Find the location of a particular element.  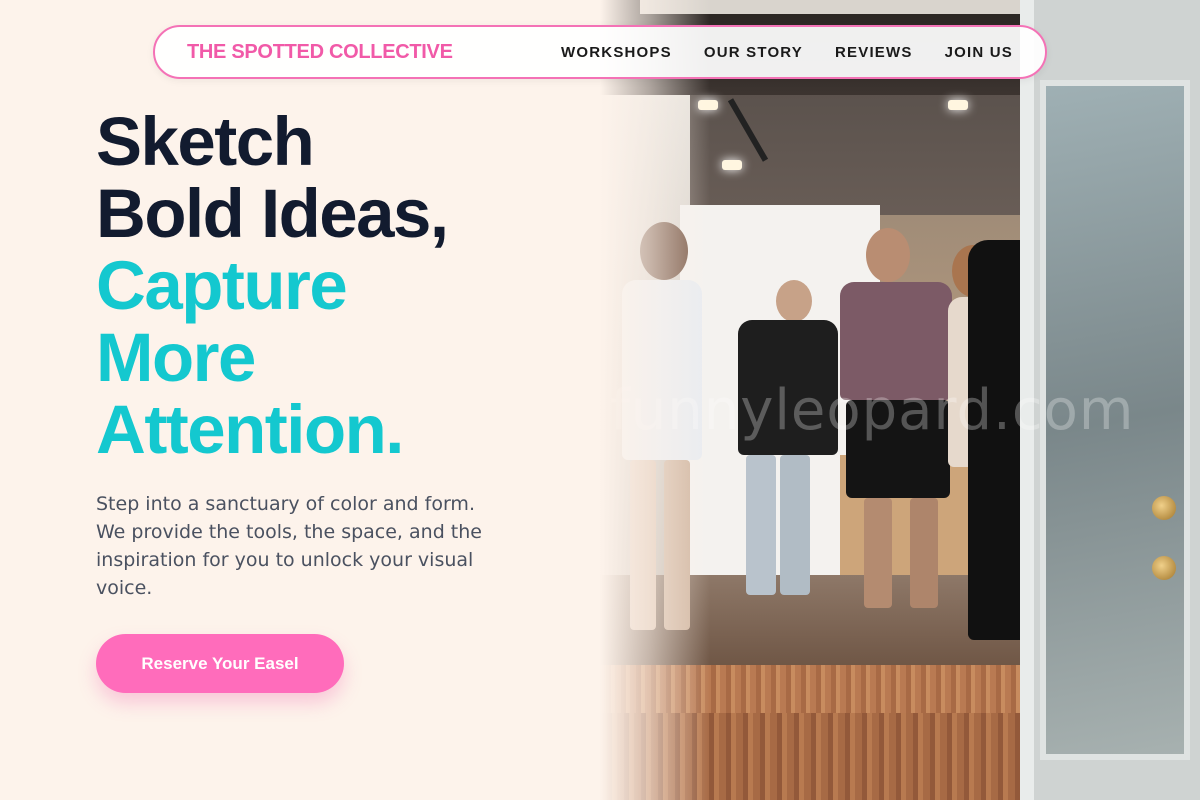

nav-link-join-us: JOIN US is located at coordinates (979, 52).